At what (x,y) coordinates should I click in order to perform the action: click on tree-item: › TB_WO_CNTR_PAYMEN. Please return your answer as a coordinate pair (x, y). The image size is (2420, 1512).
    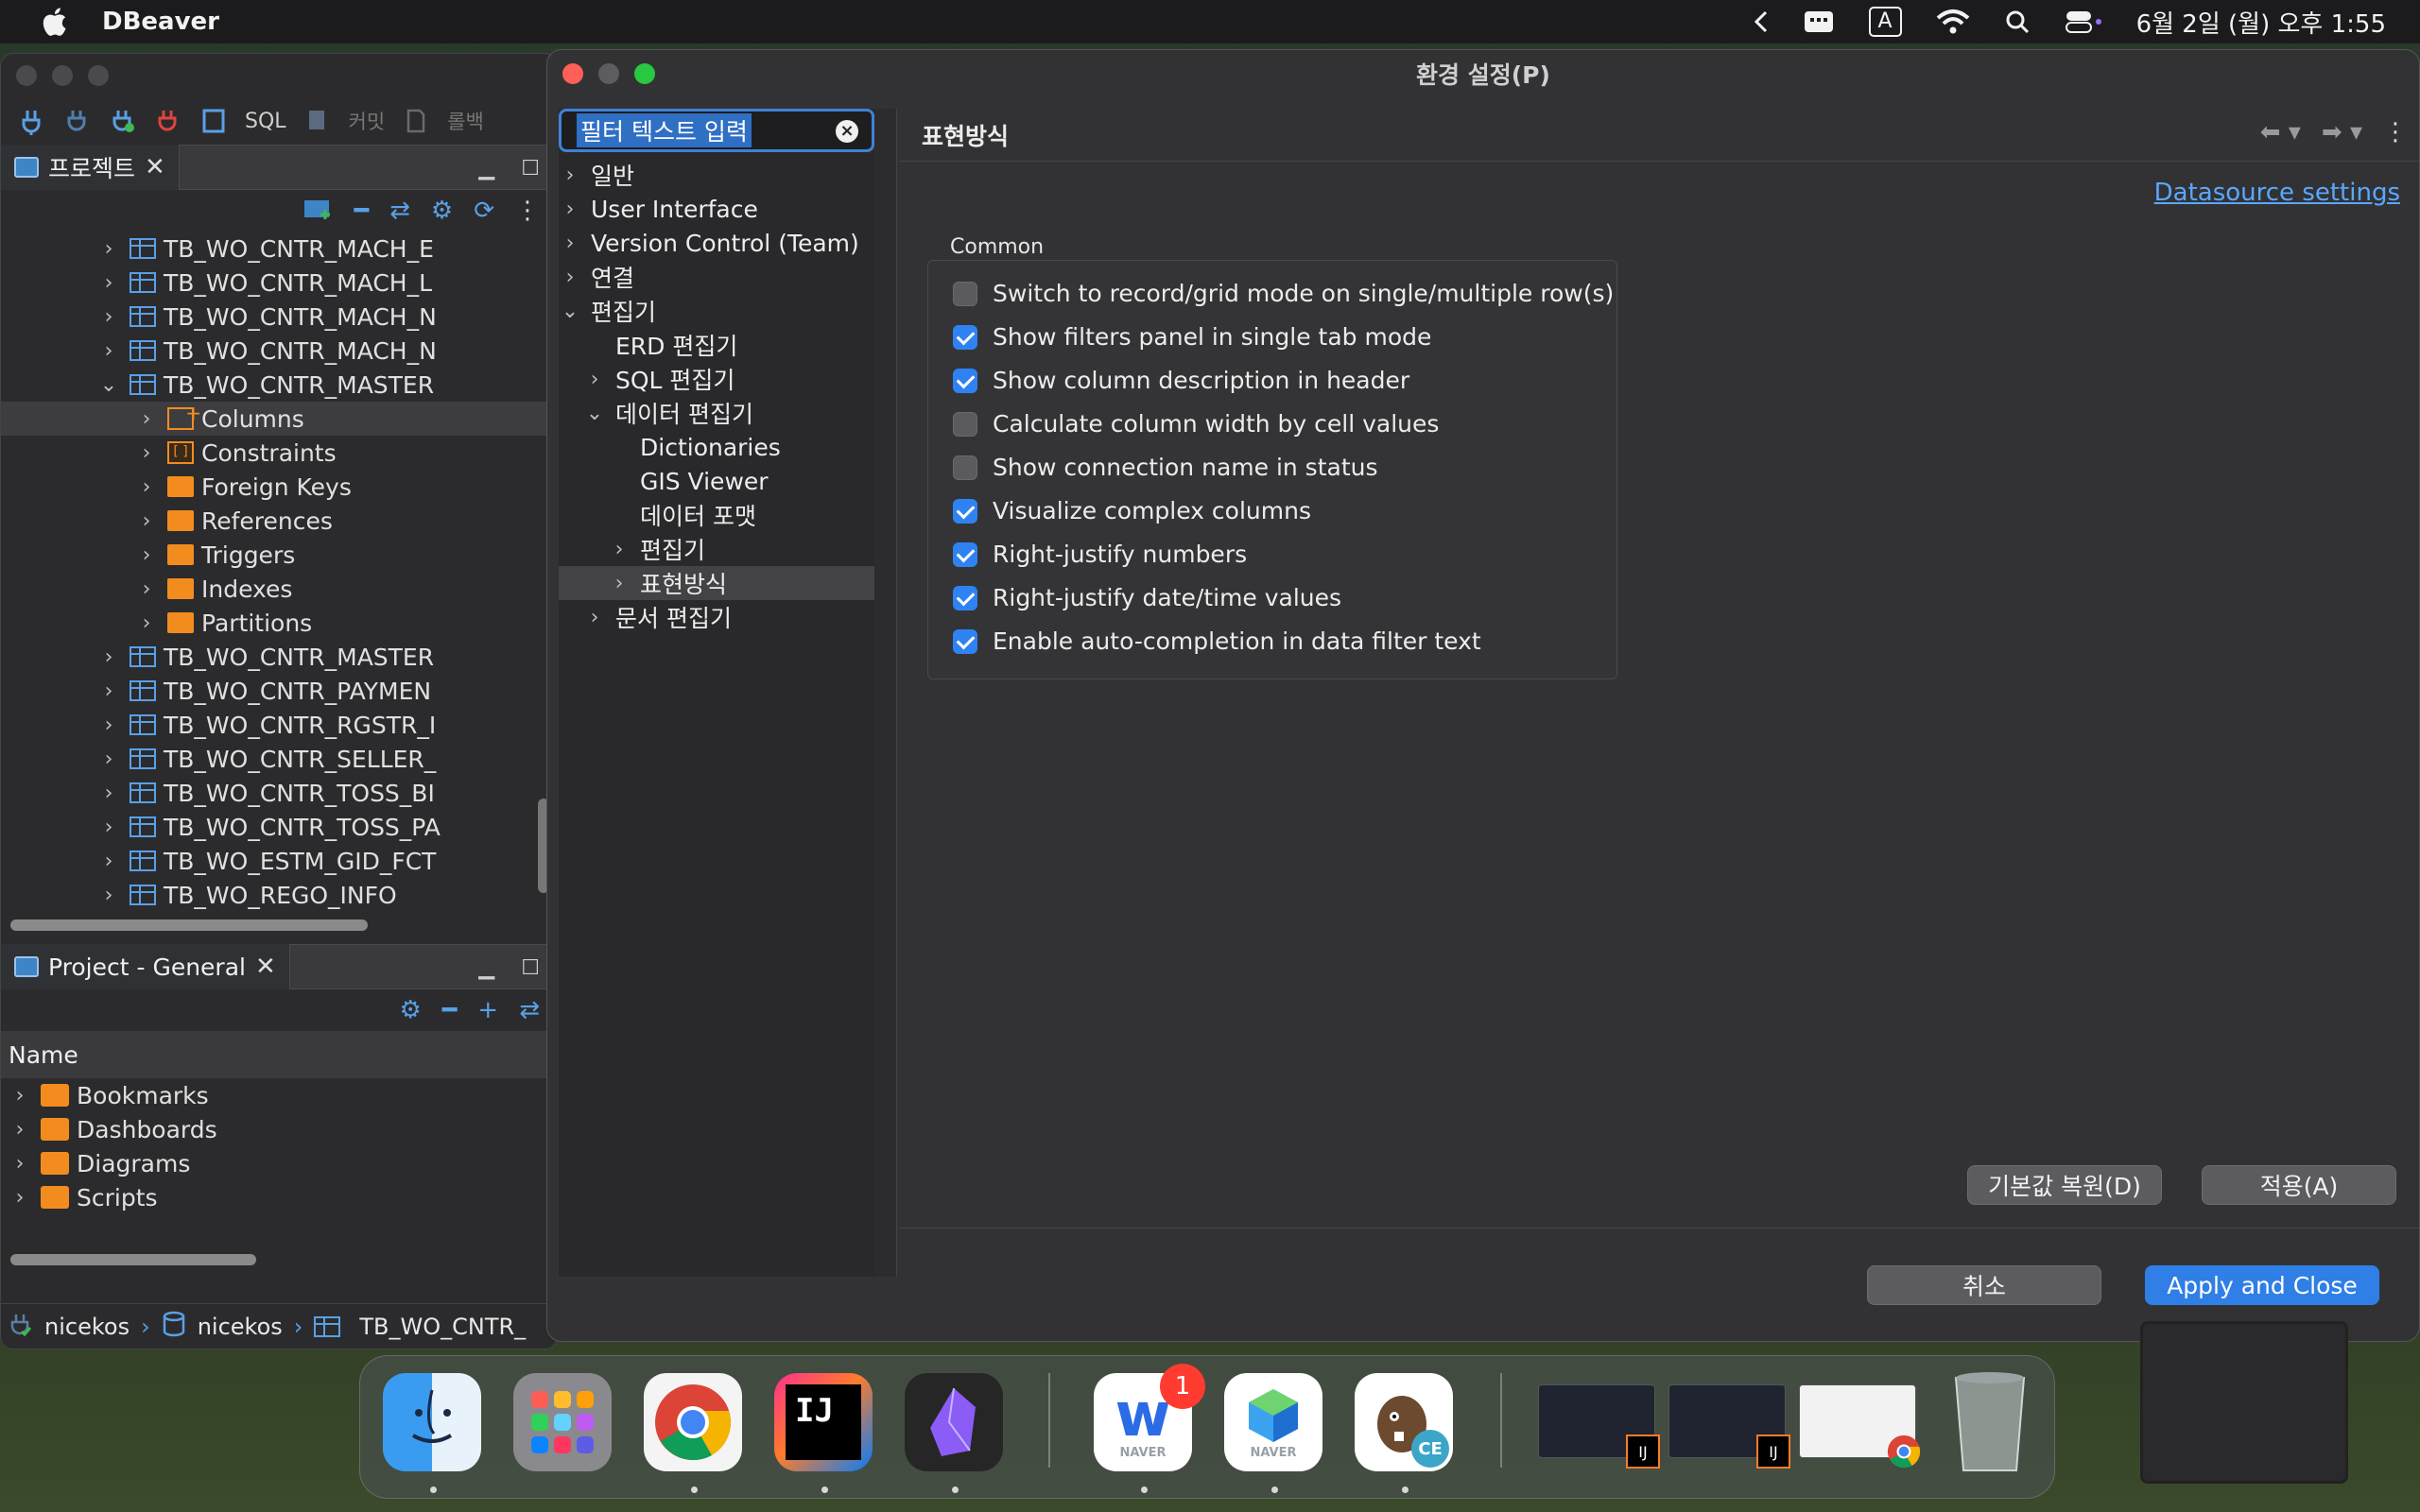
    Looking at the image, I should click on (279, 691).